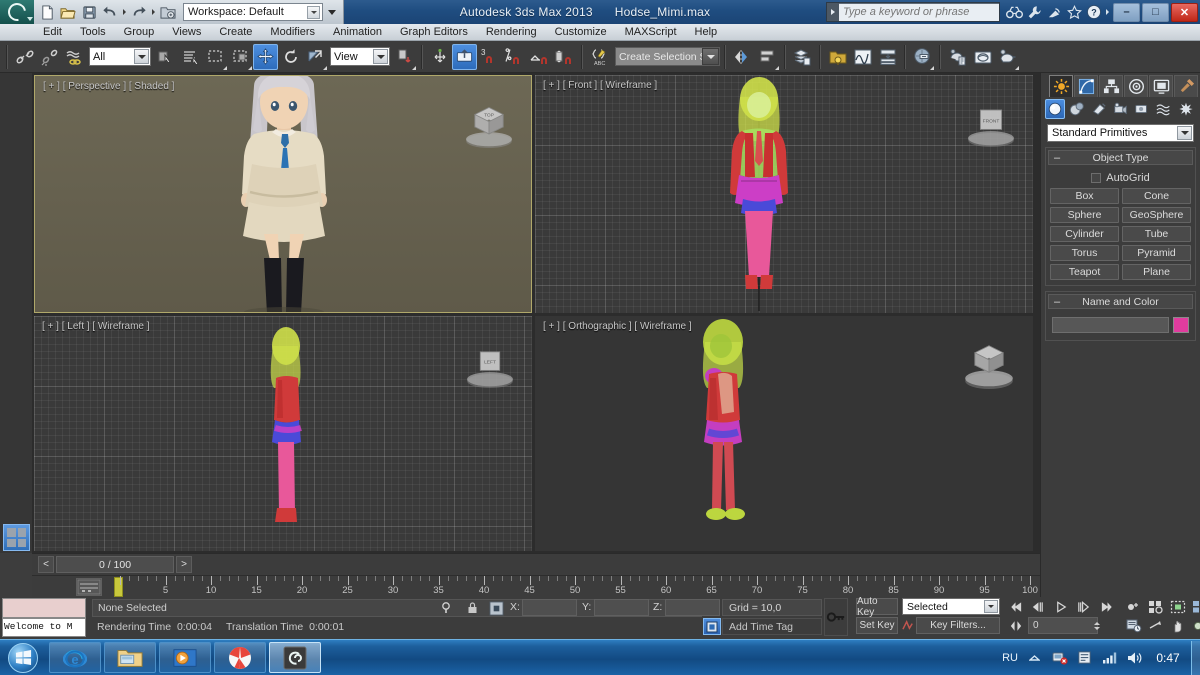 The image size is (1200, 675). Describe the element at coordinates (536, 564) in the screenshot. I see `time-slider: < 0 / 100 >` at that location.